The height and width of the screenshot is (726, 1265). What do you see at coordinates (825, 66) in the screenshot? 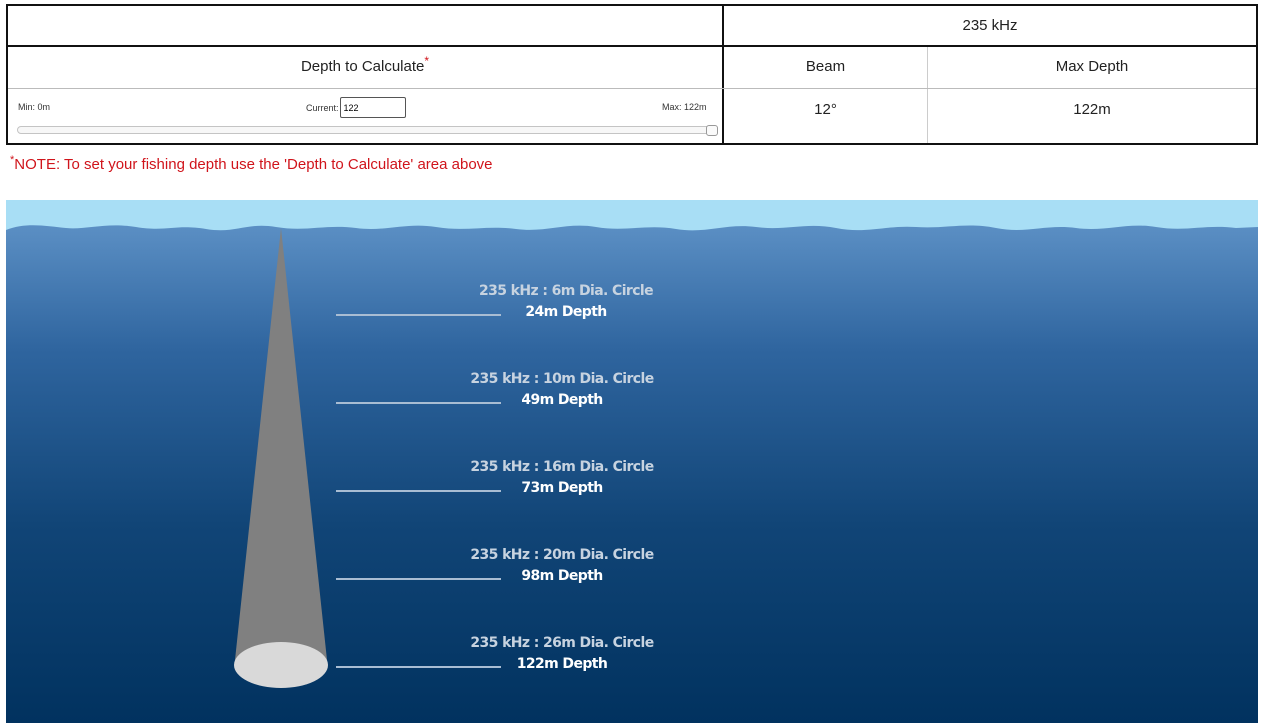
I see `beam-header: Beam` at bounding box center [825, 66].